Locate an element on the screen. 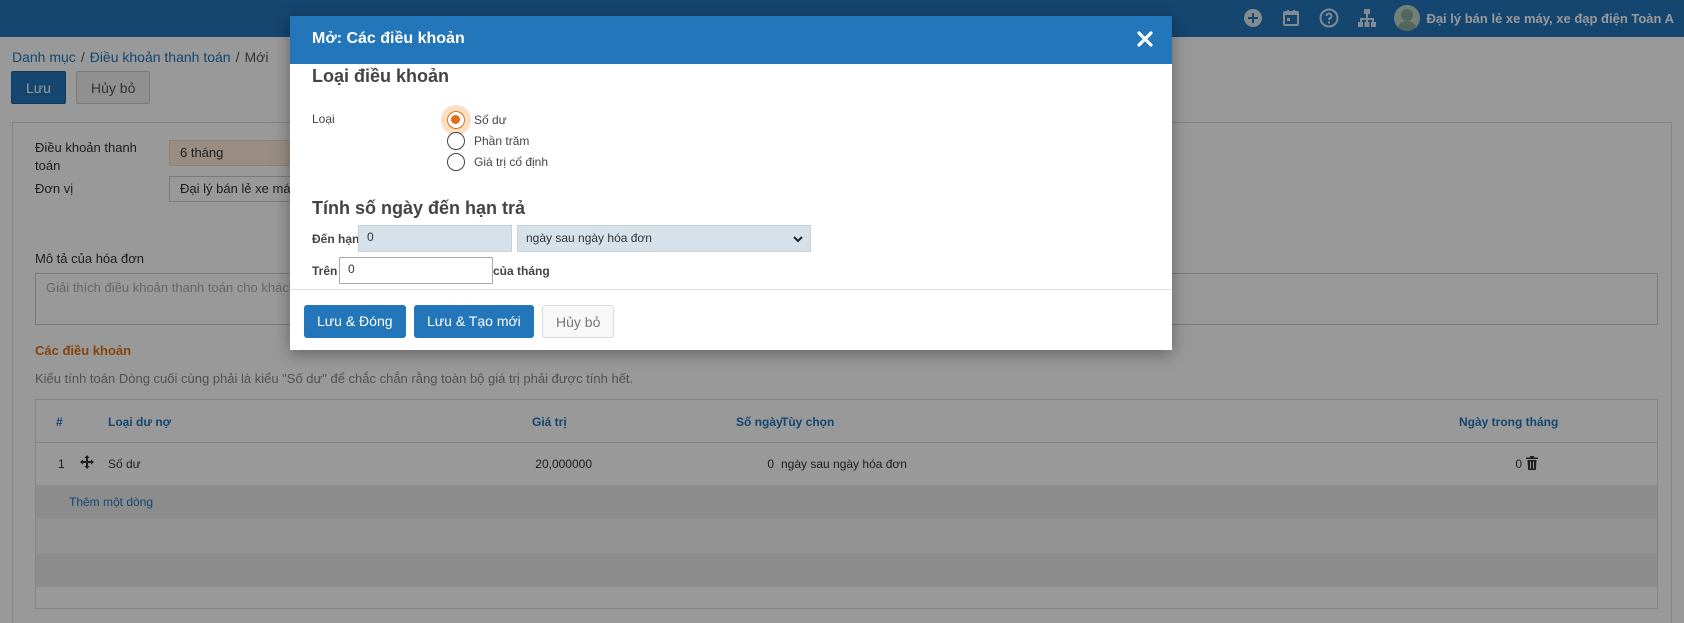  of-month-label: của tháng is located at coordinates (521, 271).